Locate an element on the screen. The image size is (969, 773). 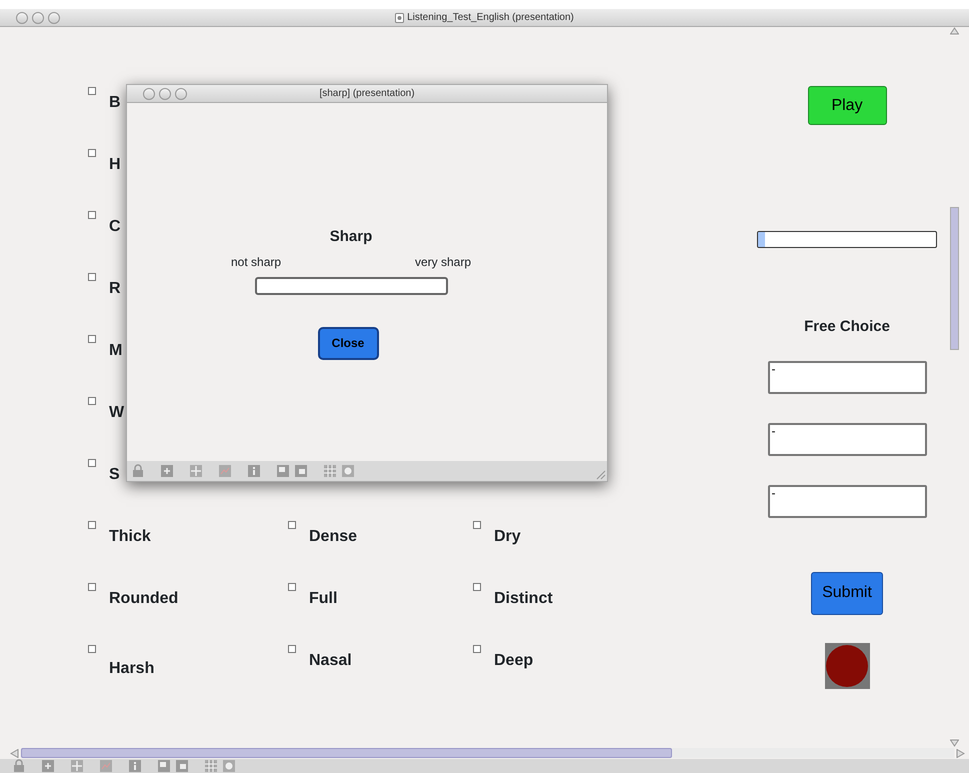
option-label: Dense is located at coordinates (333, 537).